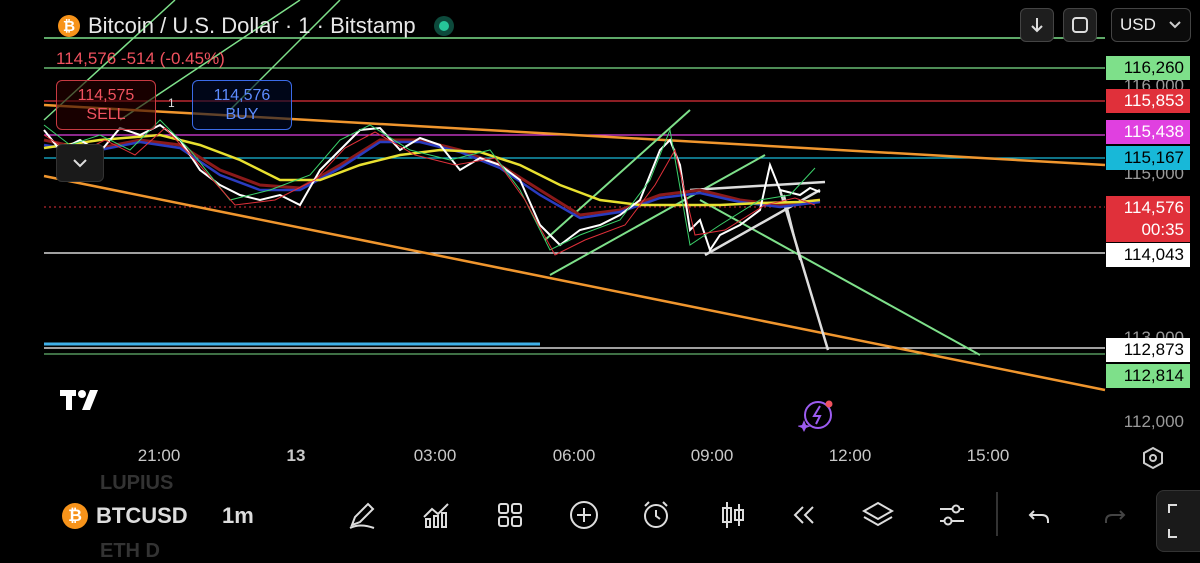  What do you see at coordinates (443, 26) in the screenshot?
I see `market-open-indicator` at bounding box center [443, 26].